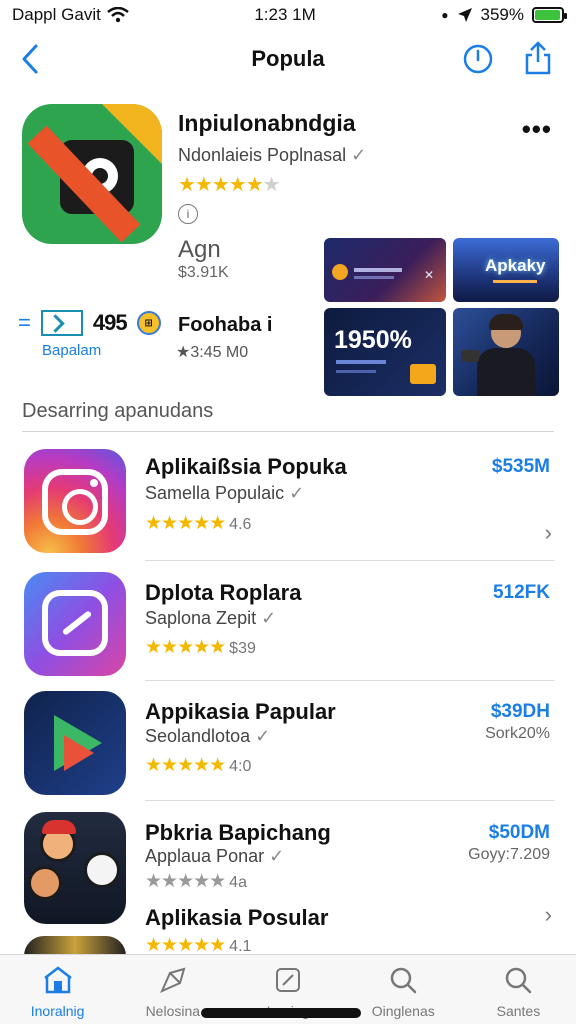 This screenshot has width=576, height=1024. Describe the element at coordinates (148, 323) in the screenshot. I see `badge-ring-icon: ⊞` at that location.